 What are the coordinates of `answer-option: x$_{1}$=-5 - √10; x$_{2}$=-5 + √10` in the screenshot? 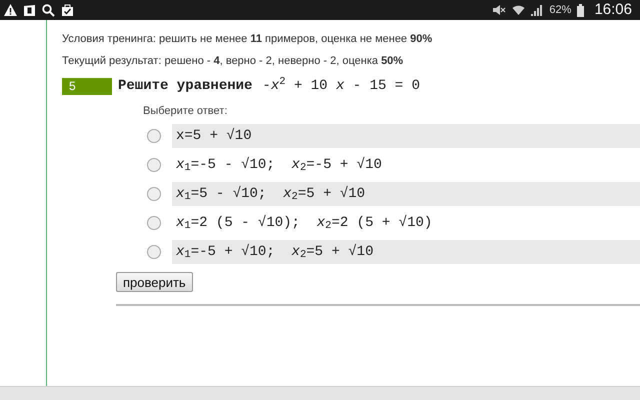 It's located at (279, 165).